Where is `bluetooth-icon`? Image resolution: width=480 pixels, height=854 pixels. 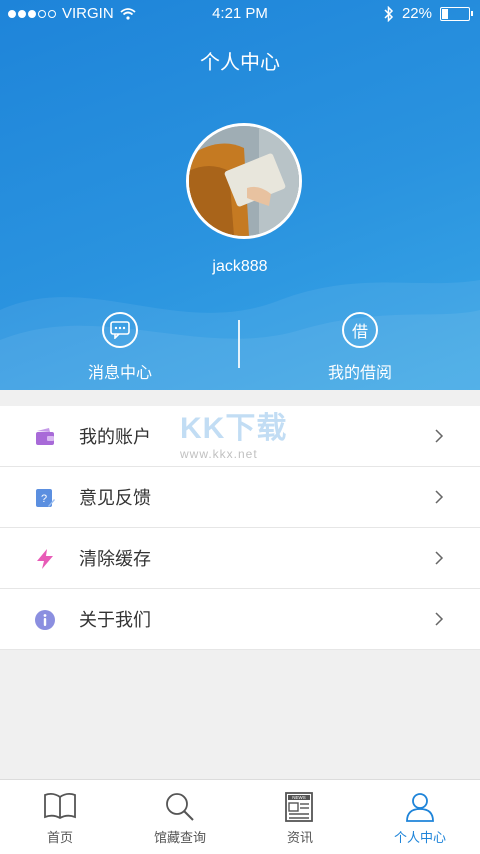
bluetooth-icon is located at coordinates (389, 13).